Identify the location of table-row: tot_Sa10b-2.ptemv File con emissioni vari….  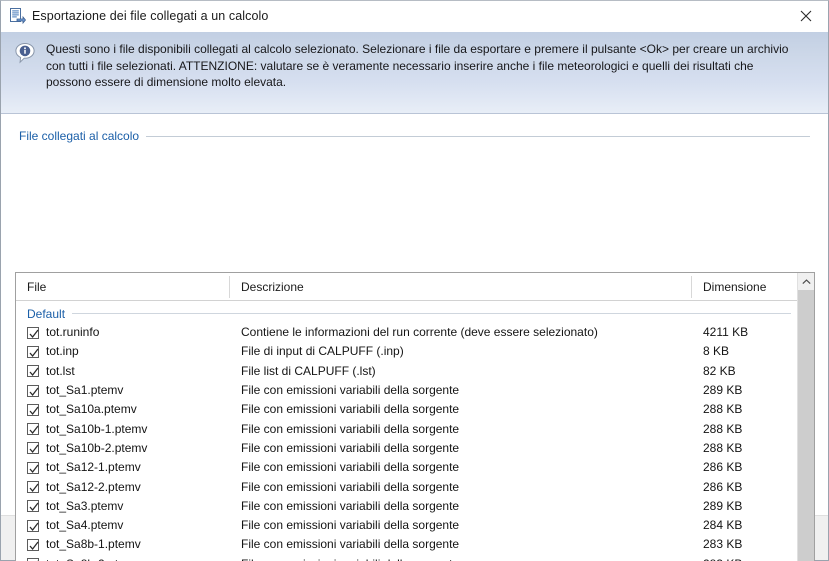
(406, 448).